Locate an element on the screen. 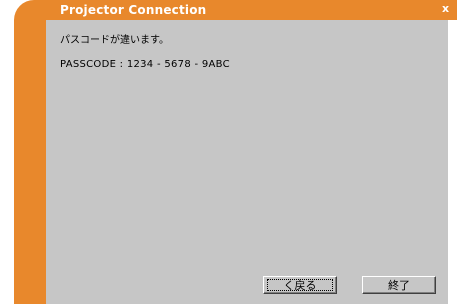  window-title: Projector Connection is located at coordinates (133, 10).